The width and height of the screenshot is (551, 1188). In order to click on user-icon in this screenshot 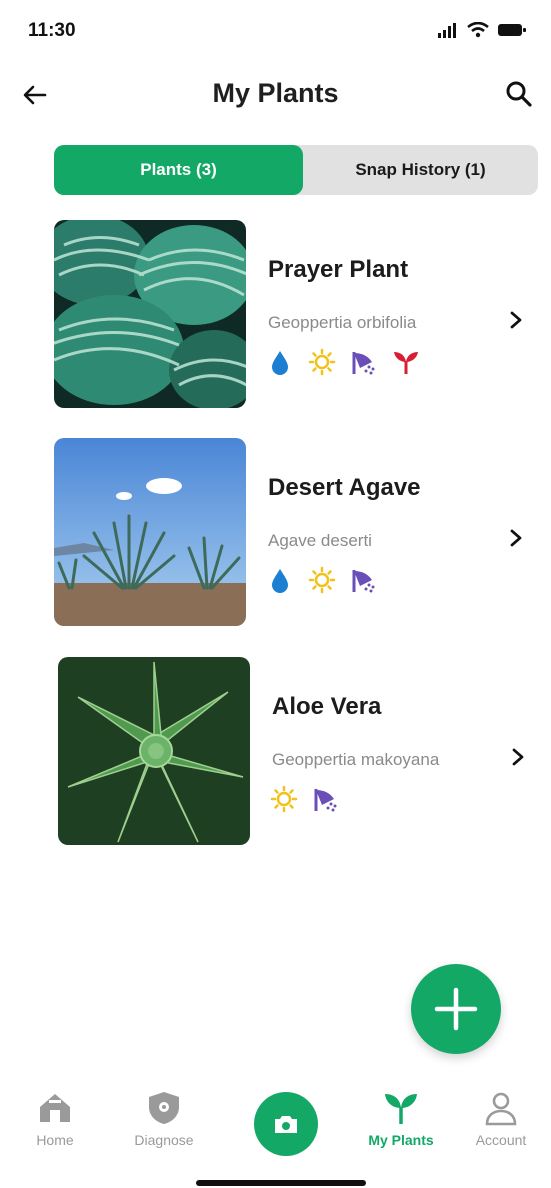, I will do `click(501, 1109)`.